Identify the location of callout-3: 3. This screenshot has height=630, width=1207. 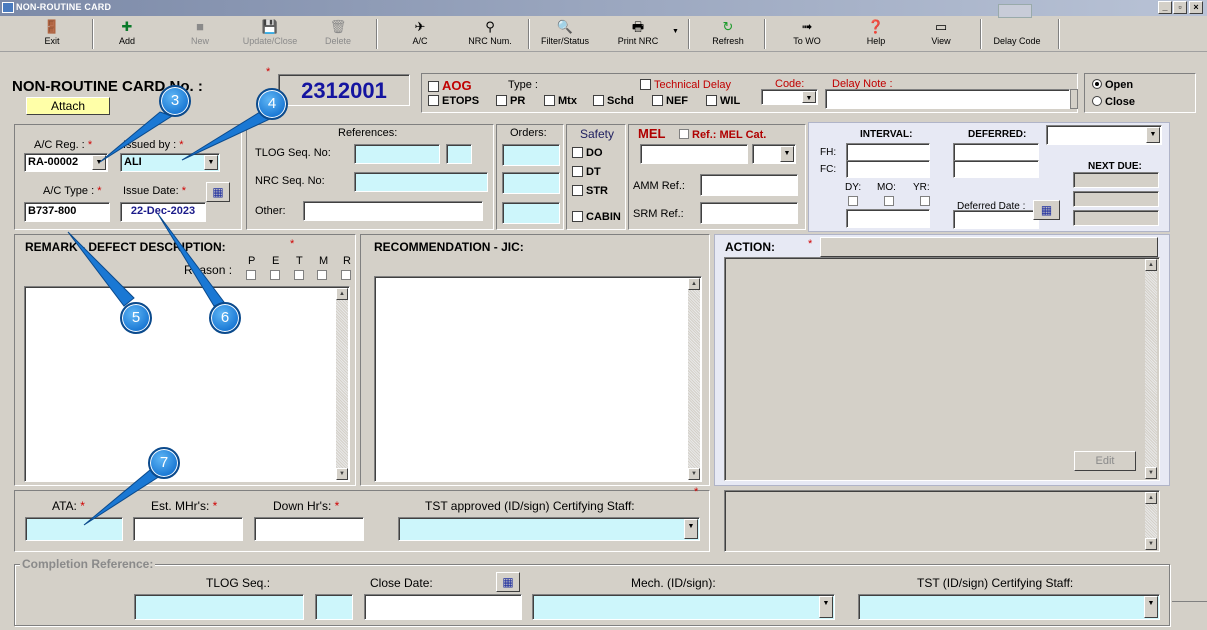
(175, 101).